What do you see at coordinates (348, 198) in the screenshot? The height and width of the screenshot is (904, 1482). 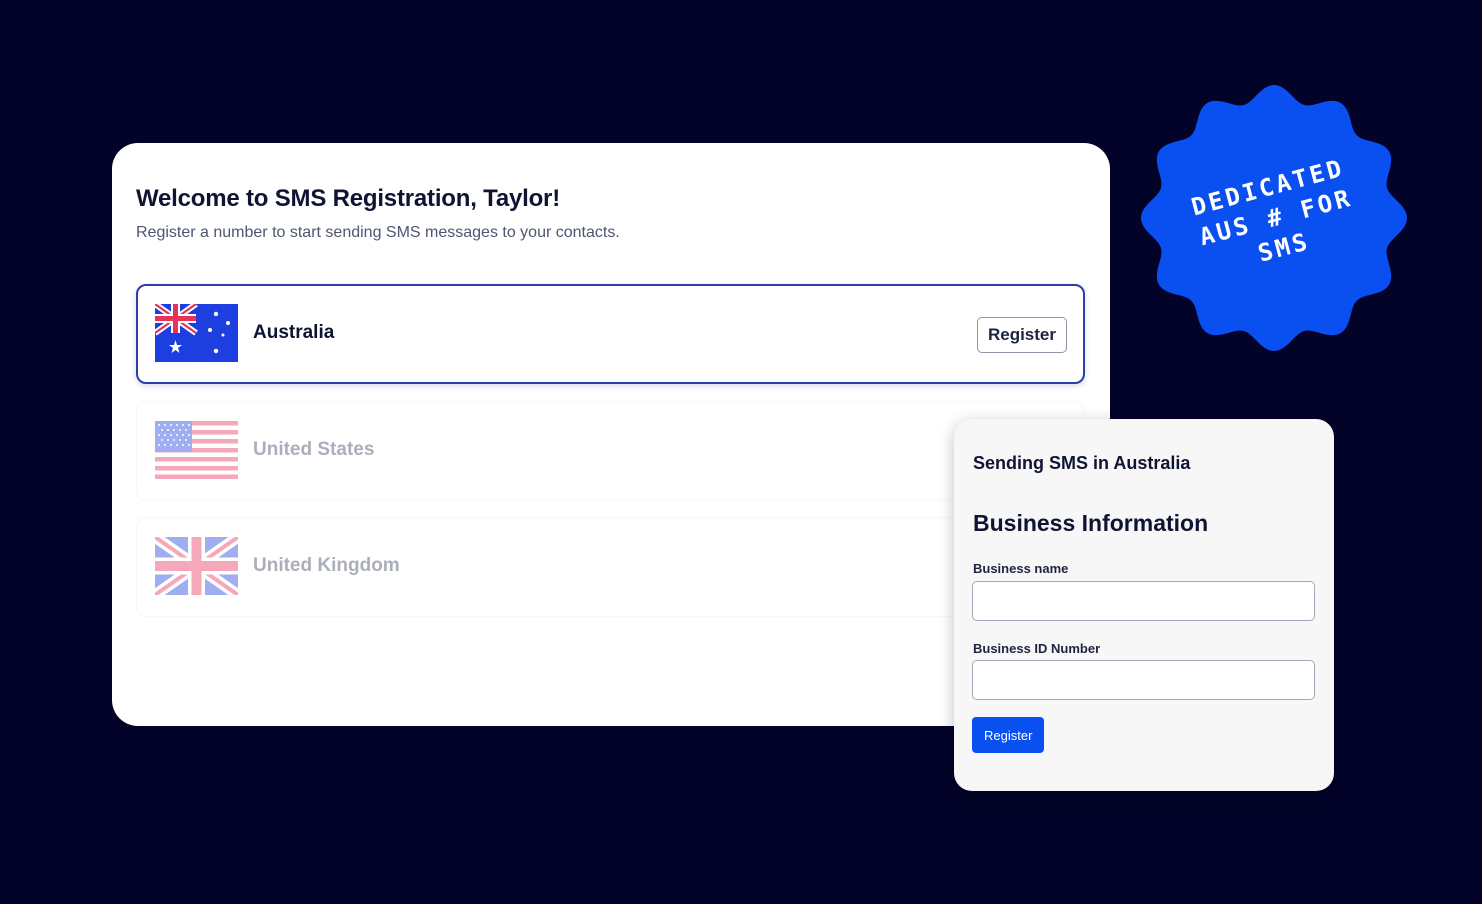 I see `page-title: Welcome to SMS Registration, Taylor!` at bounding box center [348, 198].